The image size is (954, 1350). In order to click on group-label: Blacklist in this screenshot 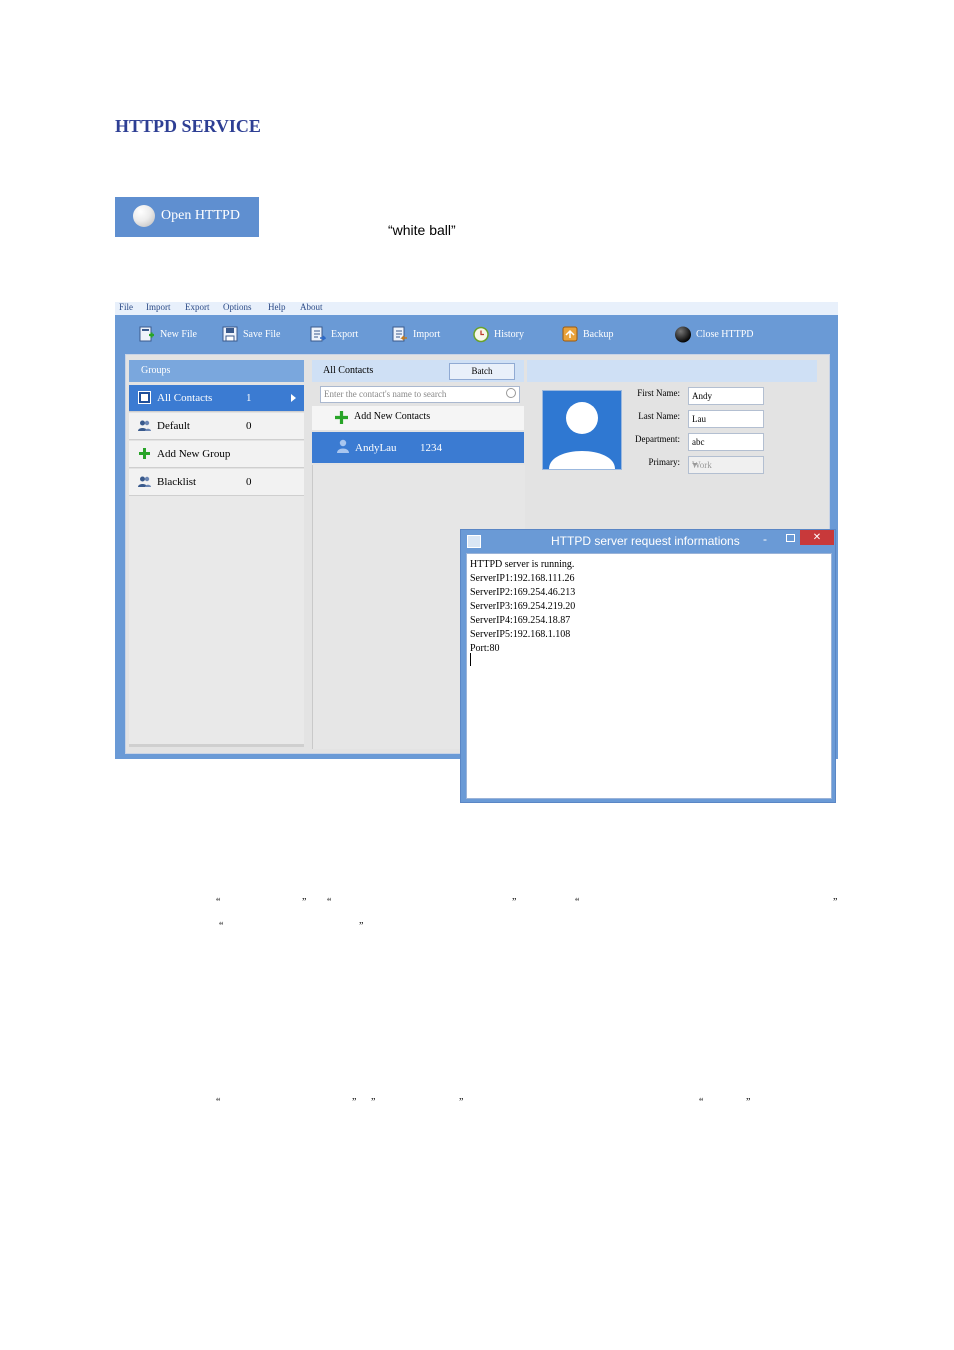, I will do `click(177, 482)`.